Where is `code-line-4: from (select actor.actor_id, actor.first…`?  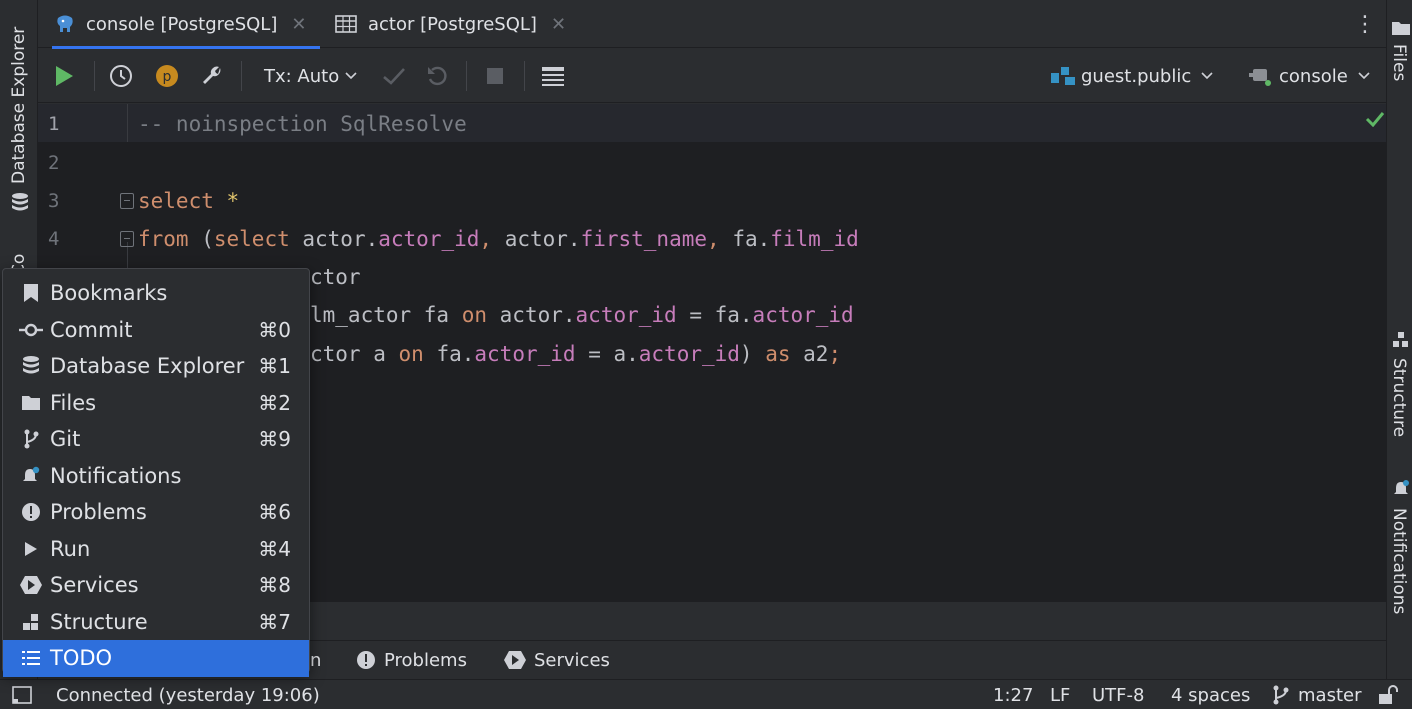 code-line-4: from (select actor.actor_id, actor.first… is located at coordinates (498, 239).